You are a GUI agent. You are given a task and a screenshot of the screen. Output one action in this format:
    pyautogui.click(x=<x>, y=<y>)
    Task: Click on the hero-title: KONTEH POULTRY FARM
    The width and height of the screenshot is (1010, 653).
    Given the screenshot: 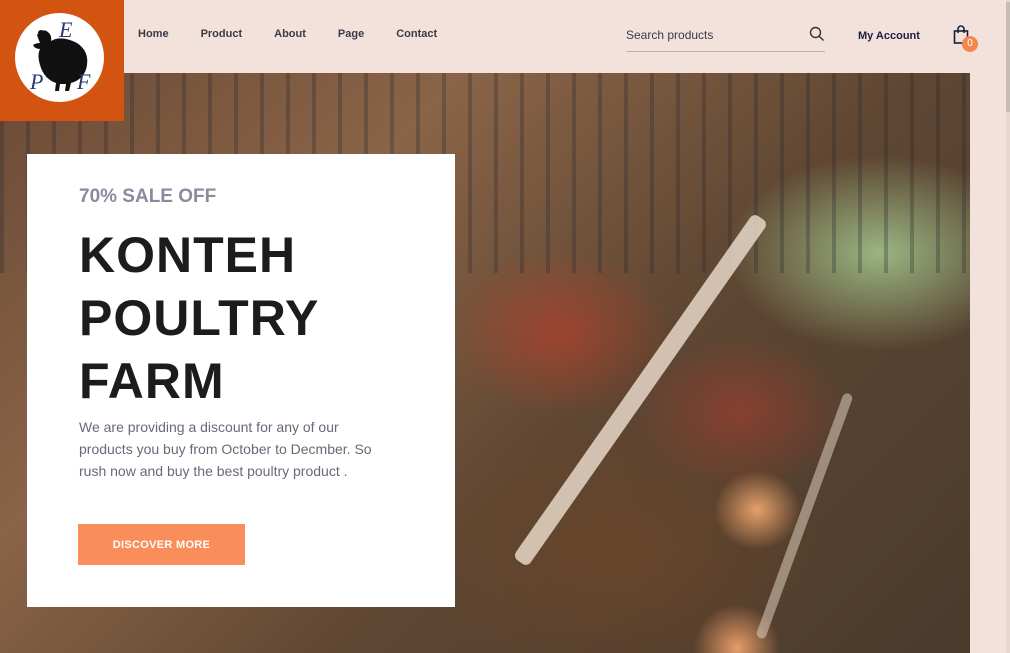 What is the action you would take?
    pyautogui.click(x=259, y=318)
    